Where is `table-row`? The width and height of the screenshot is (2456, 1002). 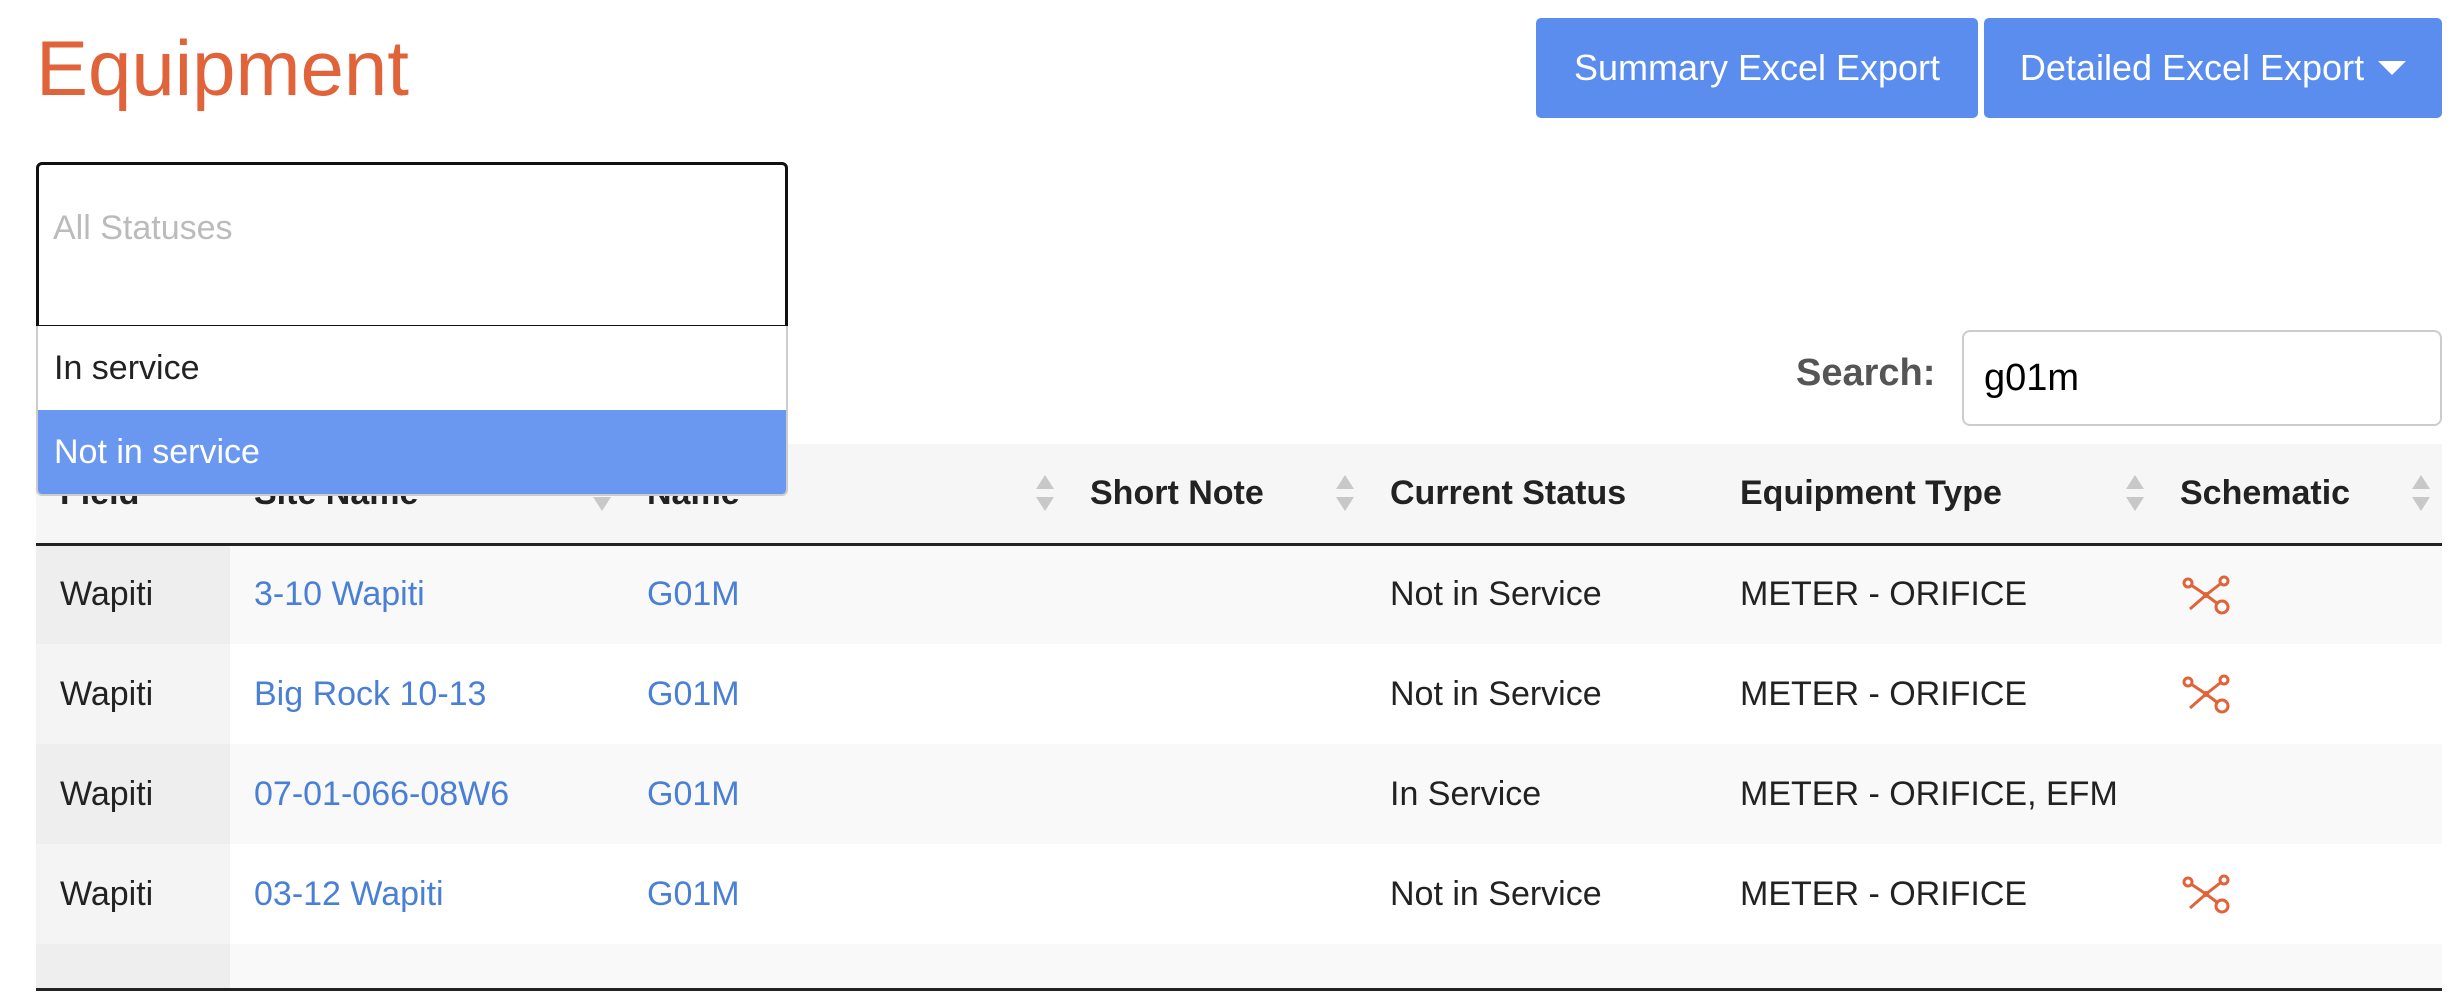
table-row is located at coordinates (1239, 966).